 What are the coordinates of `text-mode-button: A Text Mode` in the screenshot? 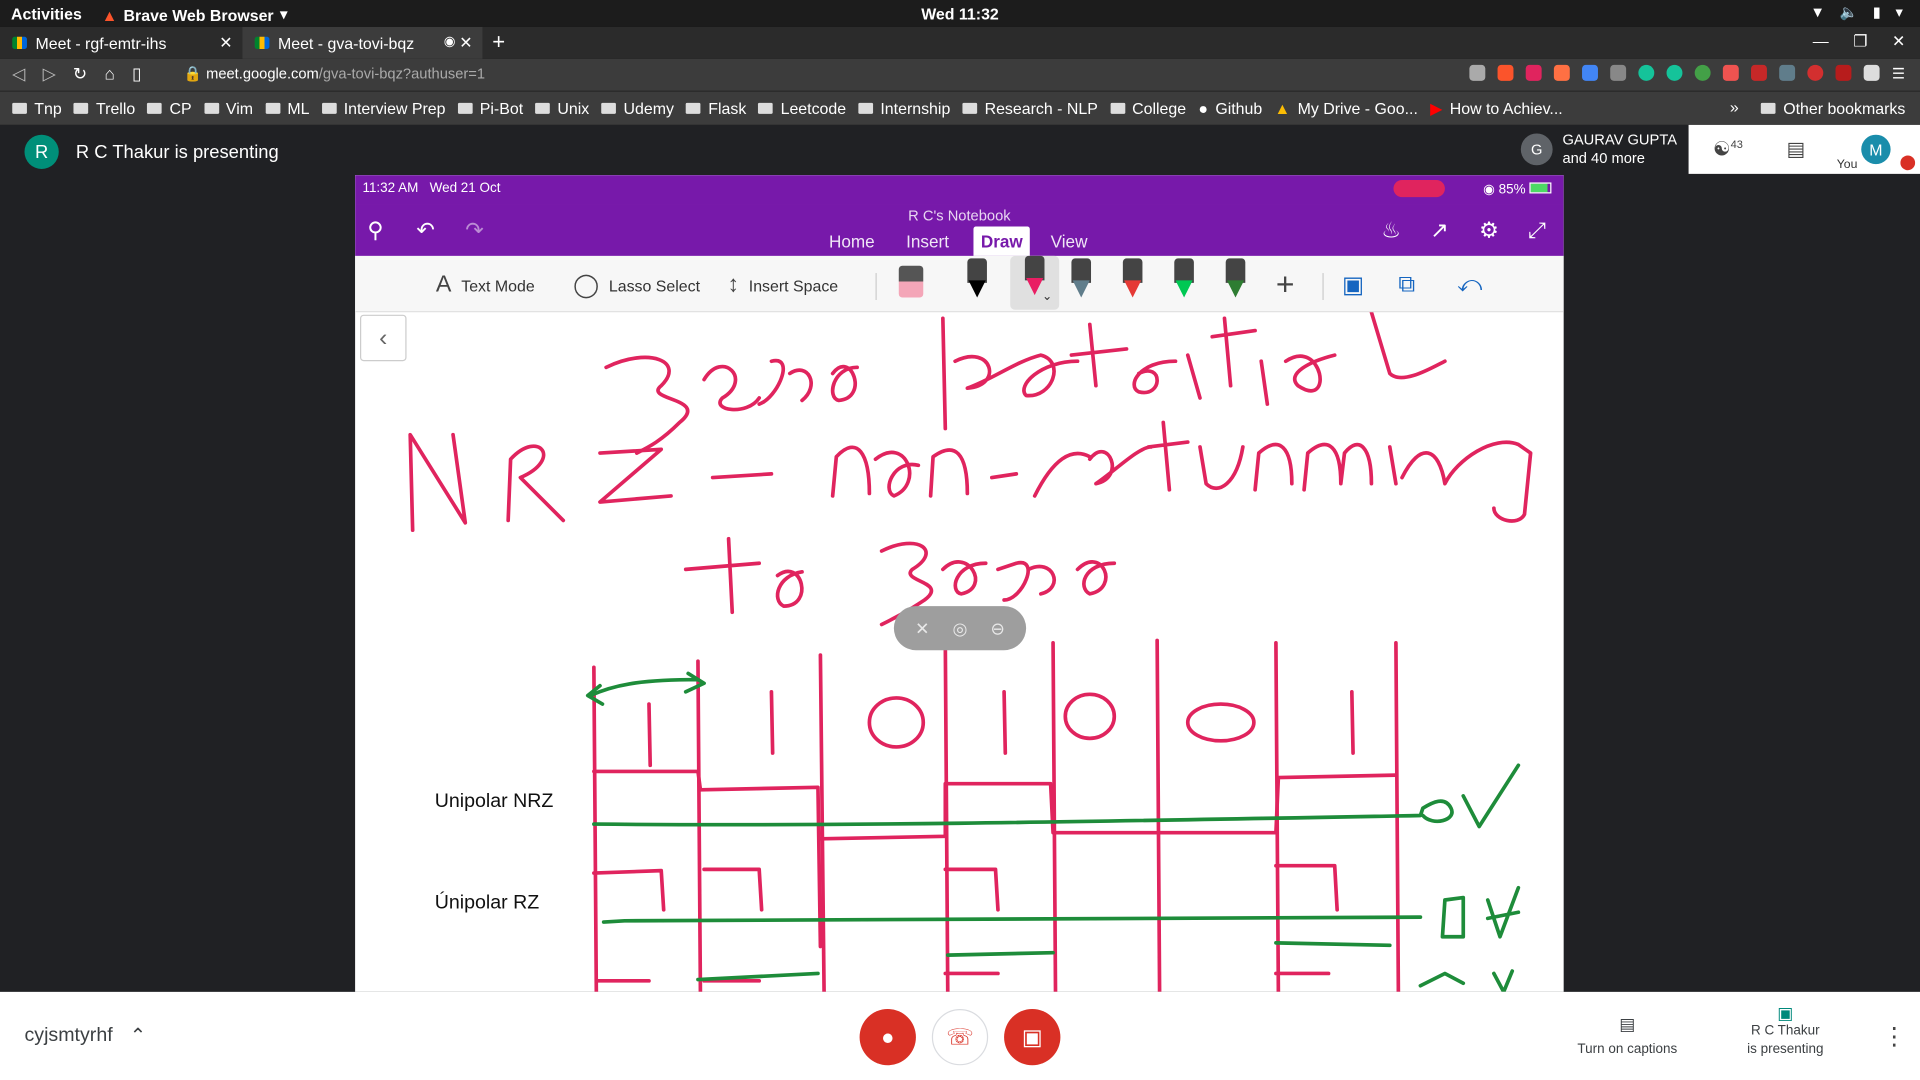 It's located at (485, 285).